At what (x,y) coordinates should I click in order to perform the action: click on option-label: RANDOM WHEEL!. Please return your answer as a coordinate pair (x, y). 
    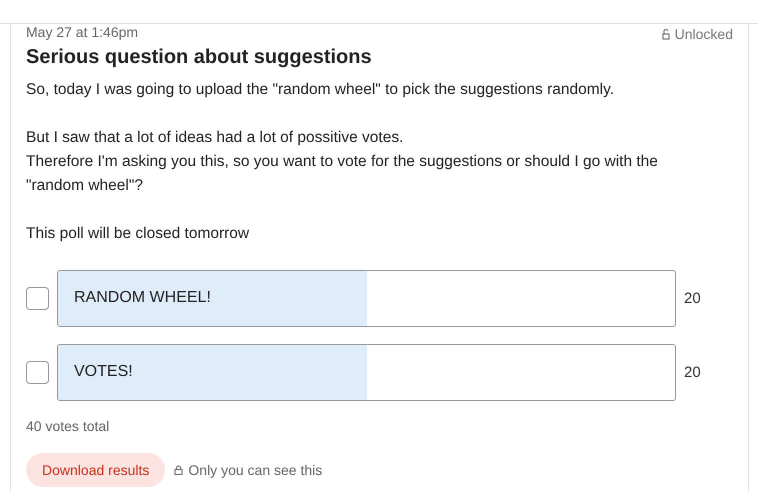
    Looking at the image, I should click on (142, 298).